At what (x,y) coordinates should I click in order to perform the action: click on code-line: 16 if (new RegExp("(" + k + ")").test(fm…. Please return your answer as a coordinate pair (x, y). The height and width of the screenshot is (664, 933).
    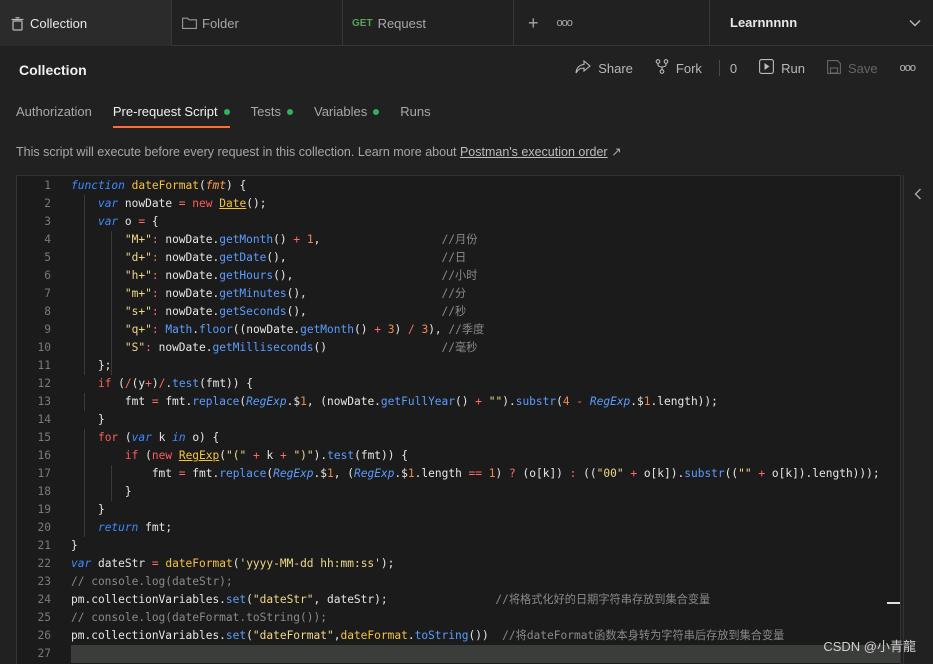
    Looking at the image, I should click on (458, 456).